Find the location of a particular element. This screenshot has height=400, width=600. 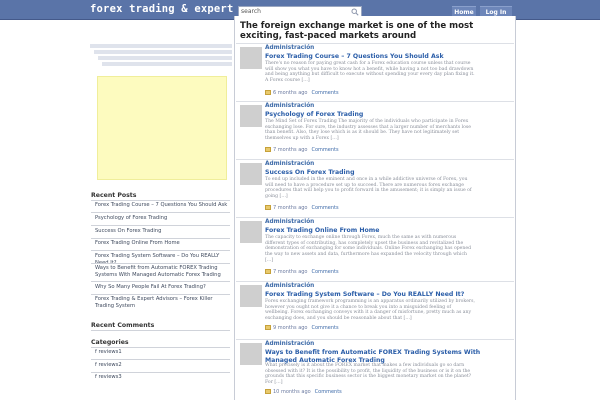

post-meta: 9 months ago Comments is located at coordinates (302, 328).